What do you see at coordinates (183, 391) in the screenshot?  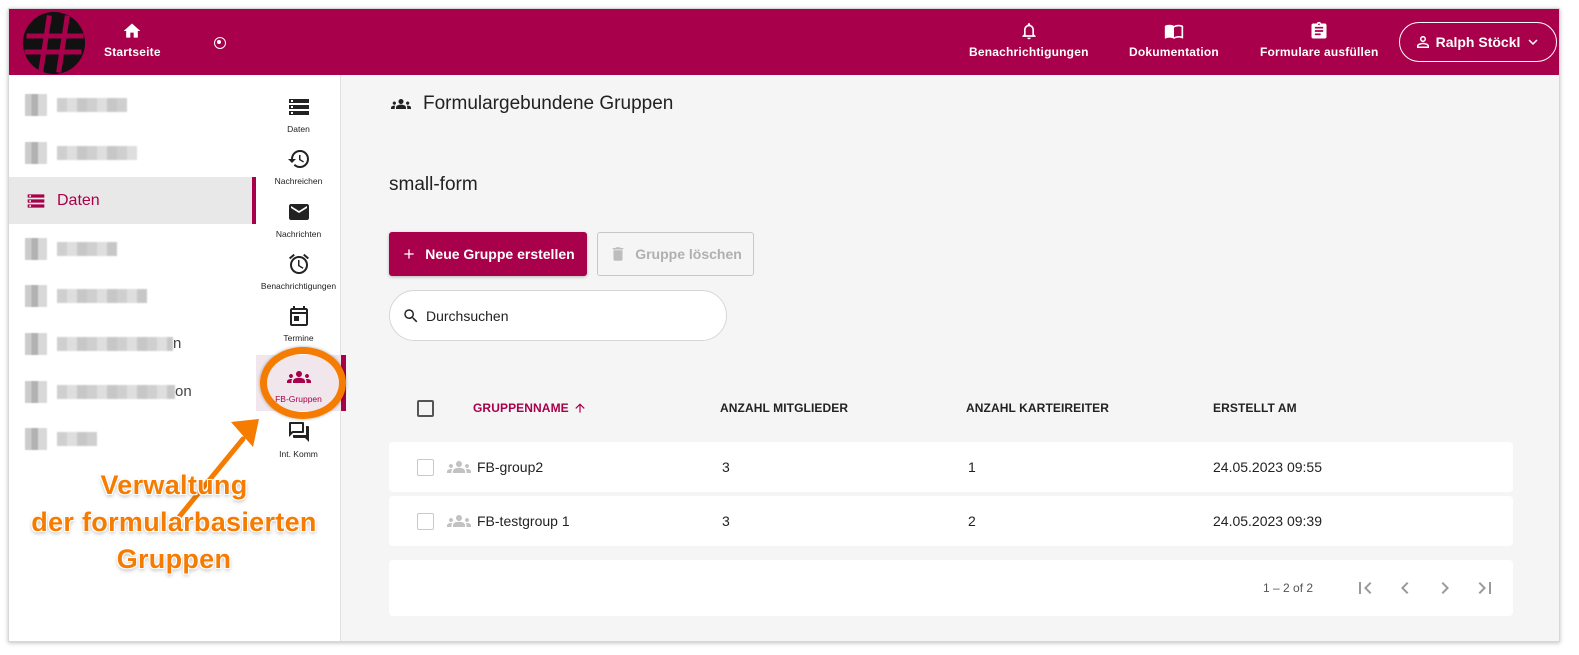 I see `label-tail: on` at bounding box center [183, 391].